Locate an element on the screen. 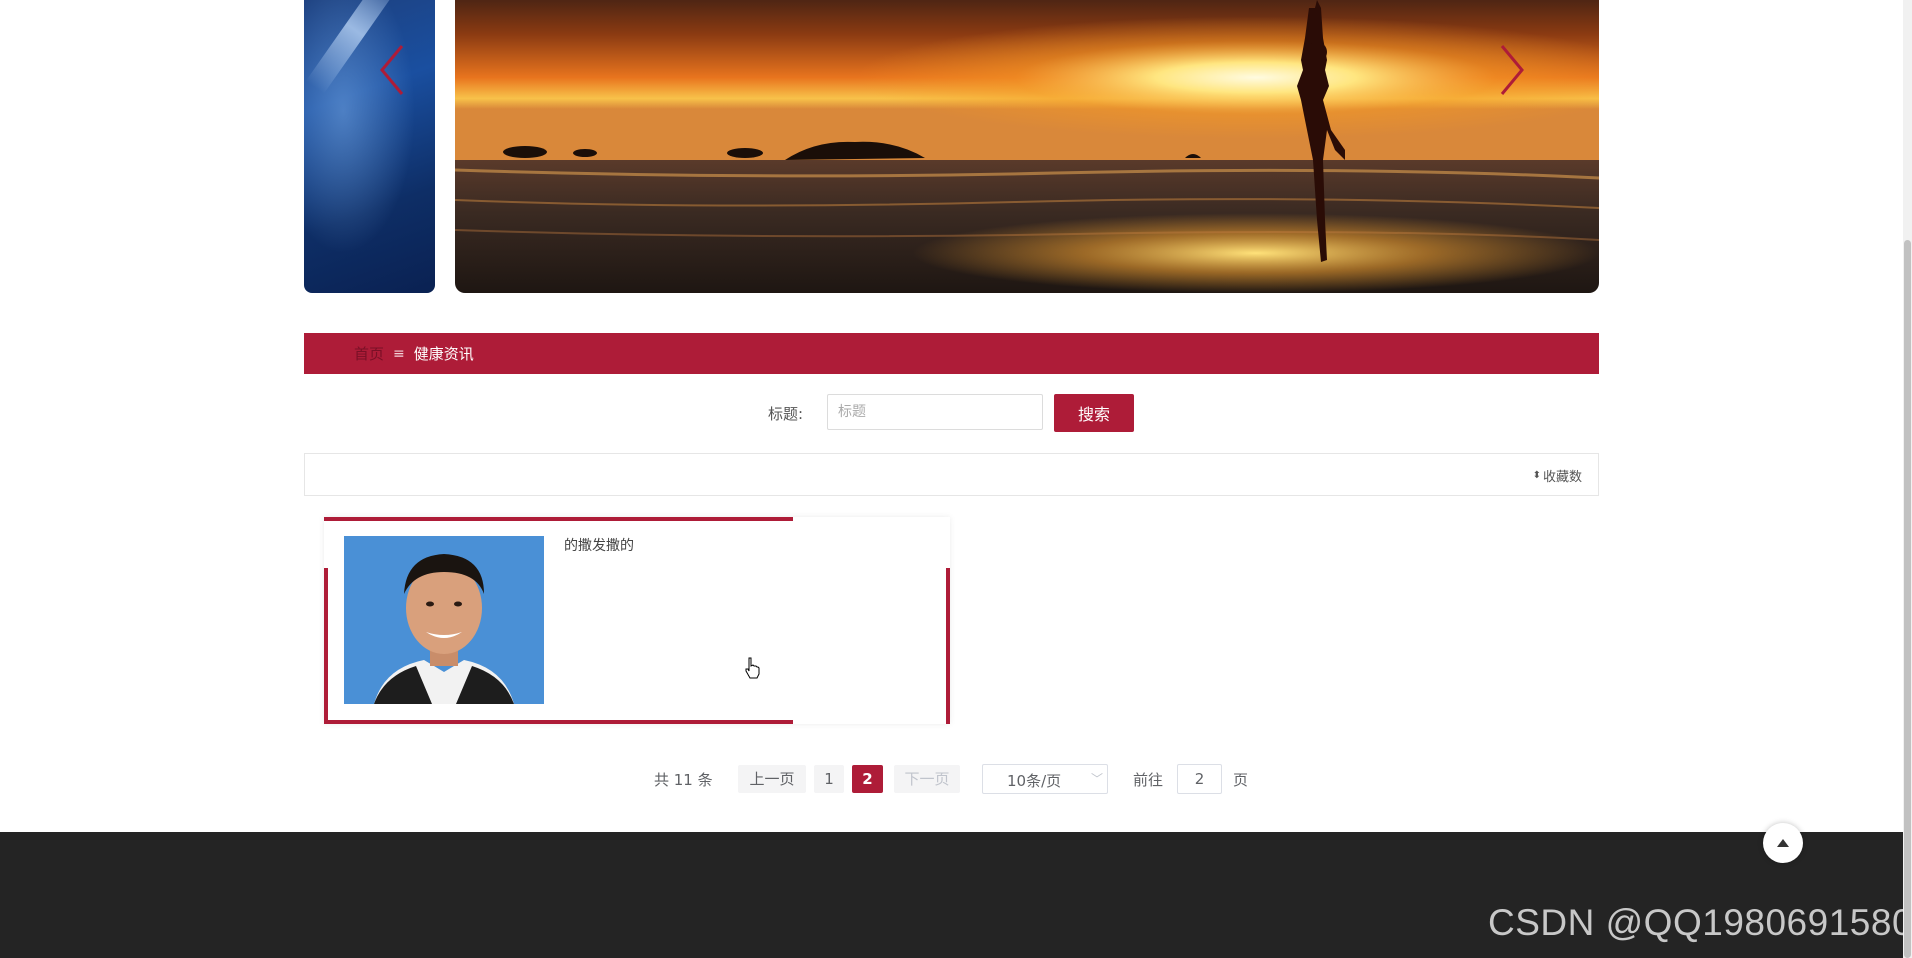 This screenshot has width=1912, height=958. pagination-goto-label: 前往 is located at coordinates (1148, 780).